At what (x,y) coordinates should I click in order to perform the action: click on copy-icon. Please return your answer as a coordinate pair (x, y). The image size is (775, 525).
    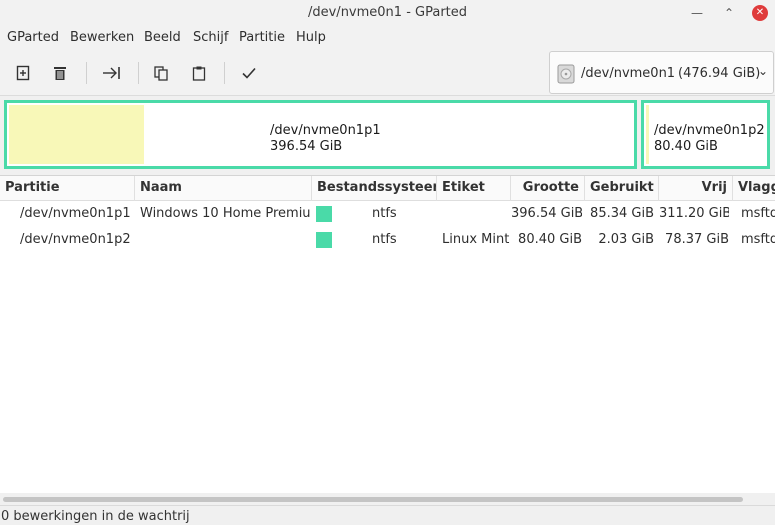
    Looking at the image, I should click on (161, 73).